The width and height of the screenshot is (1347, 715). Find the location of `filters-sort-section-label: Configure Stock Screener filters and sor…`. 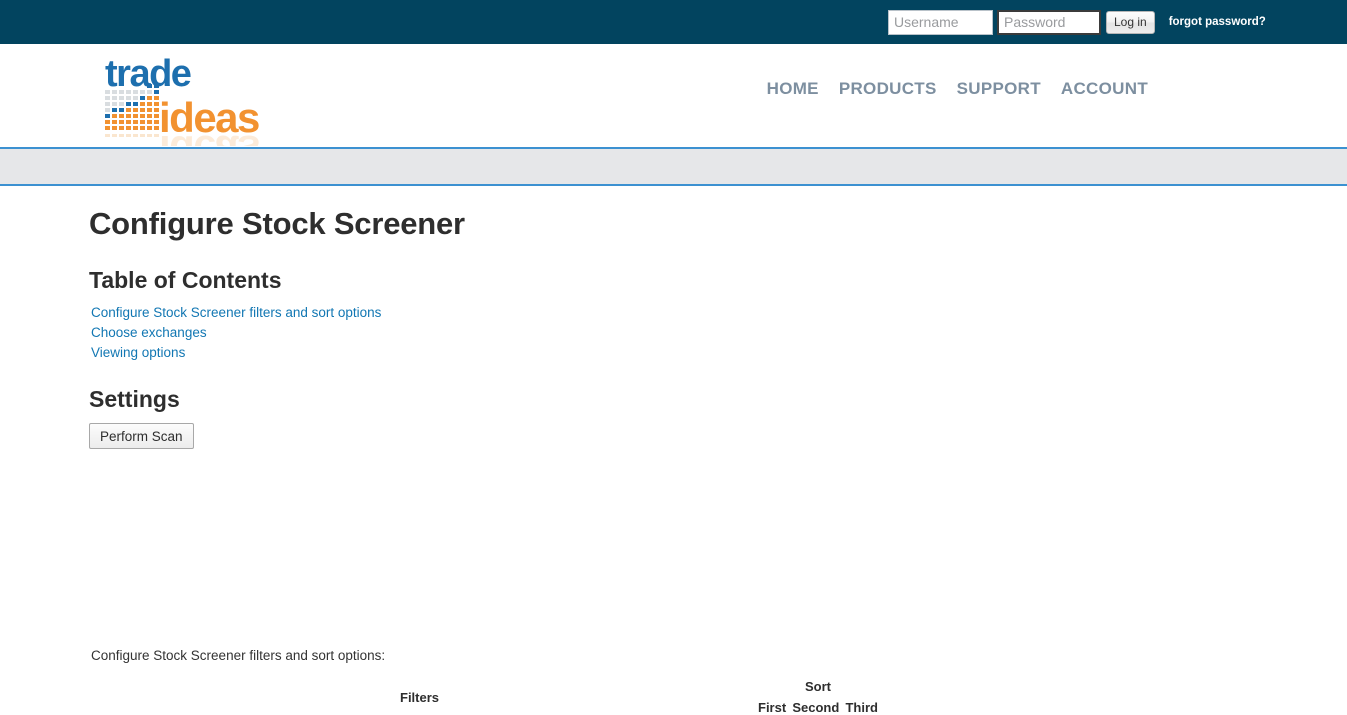

filters-sort-section-label: Configure Stock Screener filters and sor… is located at coordinates (238, 655).